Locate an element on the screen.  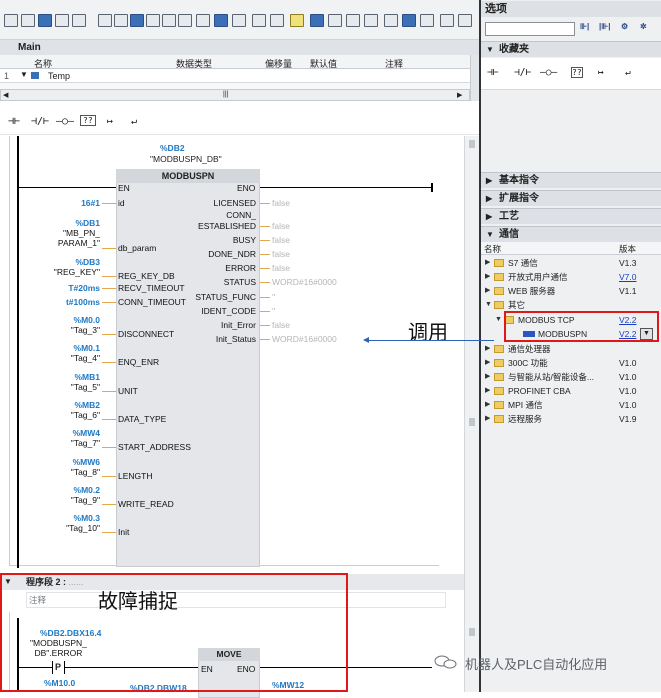
fav-open-branch-icon: ↦ is located at coordinates (601, 72).